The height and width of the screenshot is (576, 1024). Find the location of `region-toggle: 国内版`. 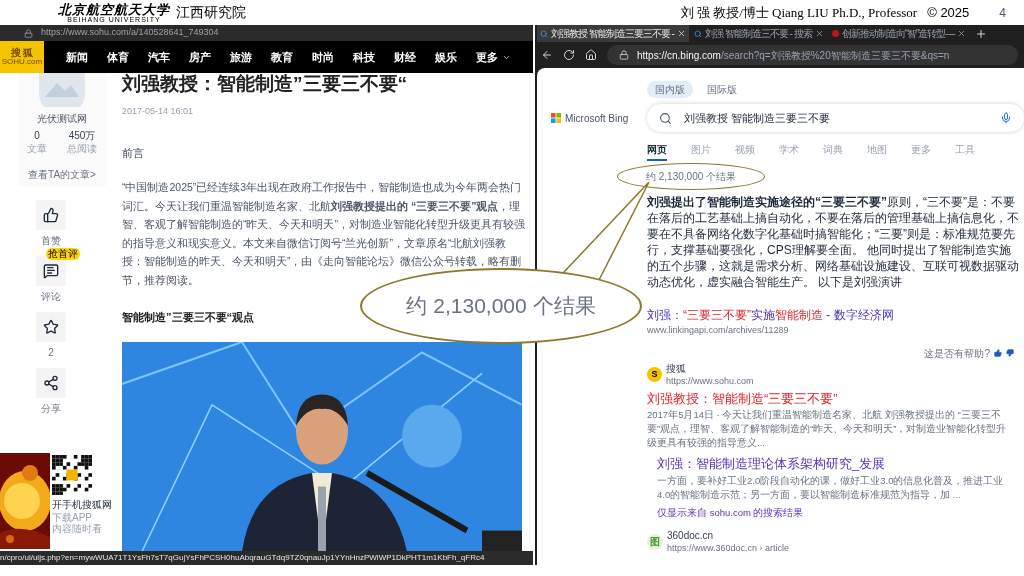

region-toggle: 国内版 is located at coordinates (670, 89).